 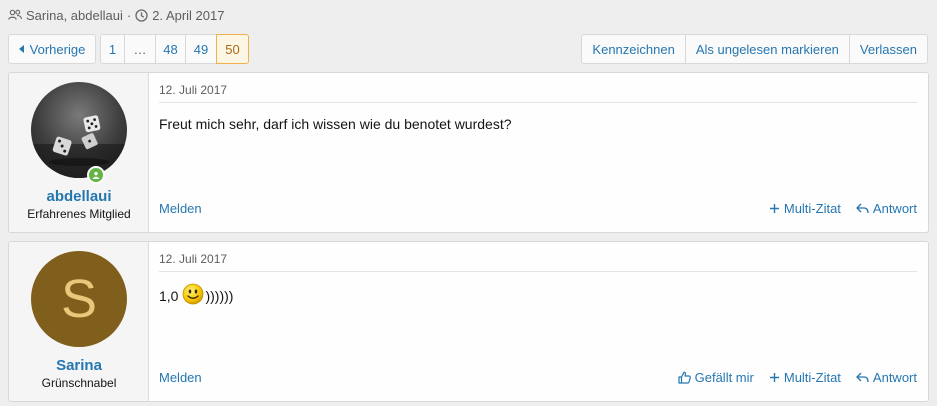 I want to click on caret-left-icon, so click(x=21, y=49).